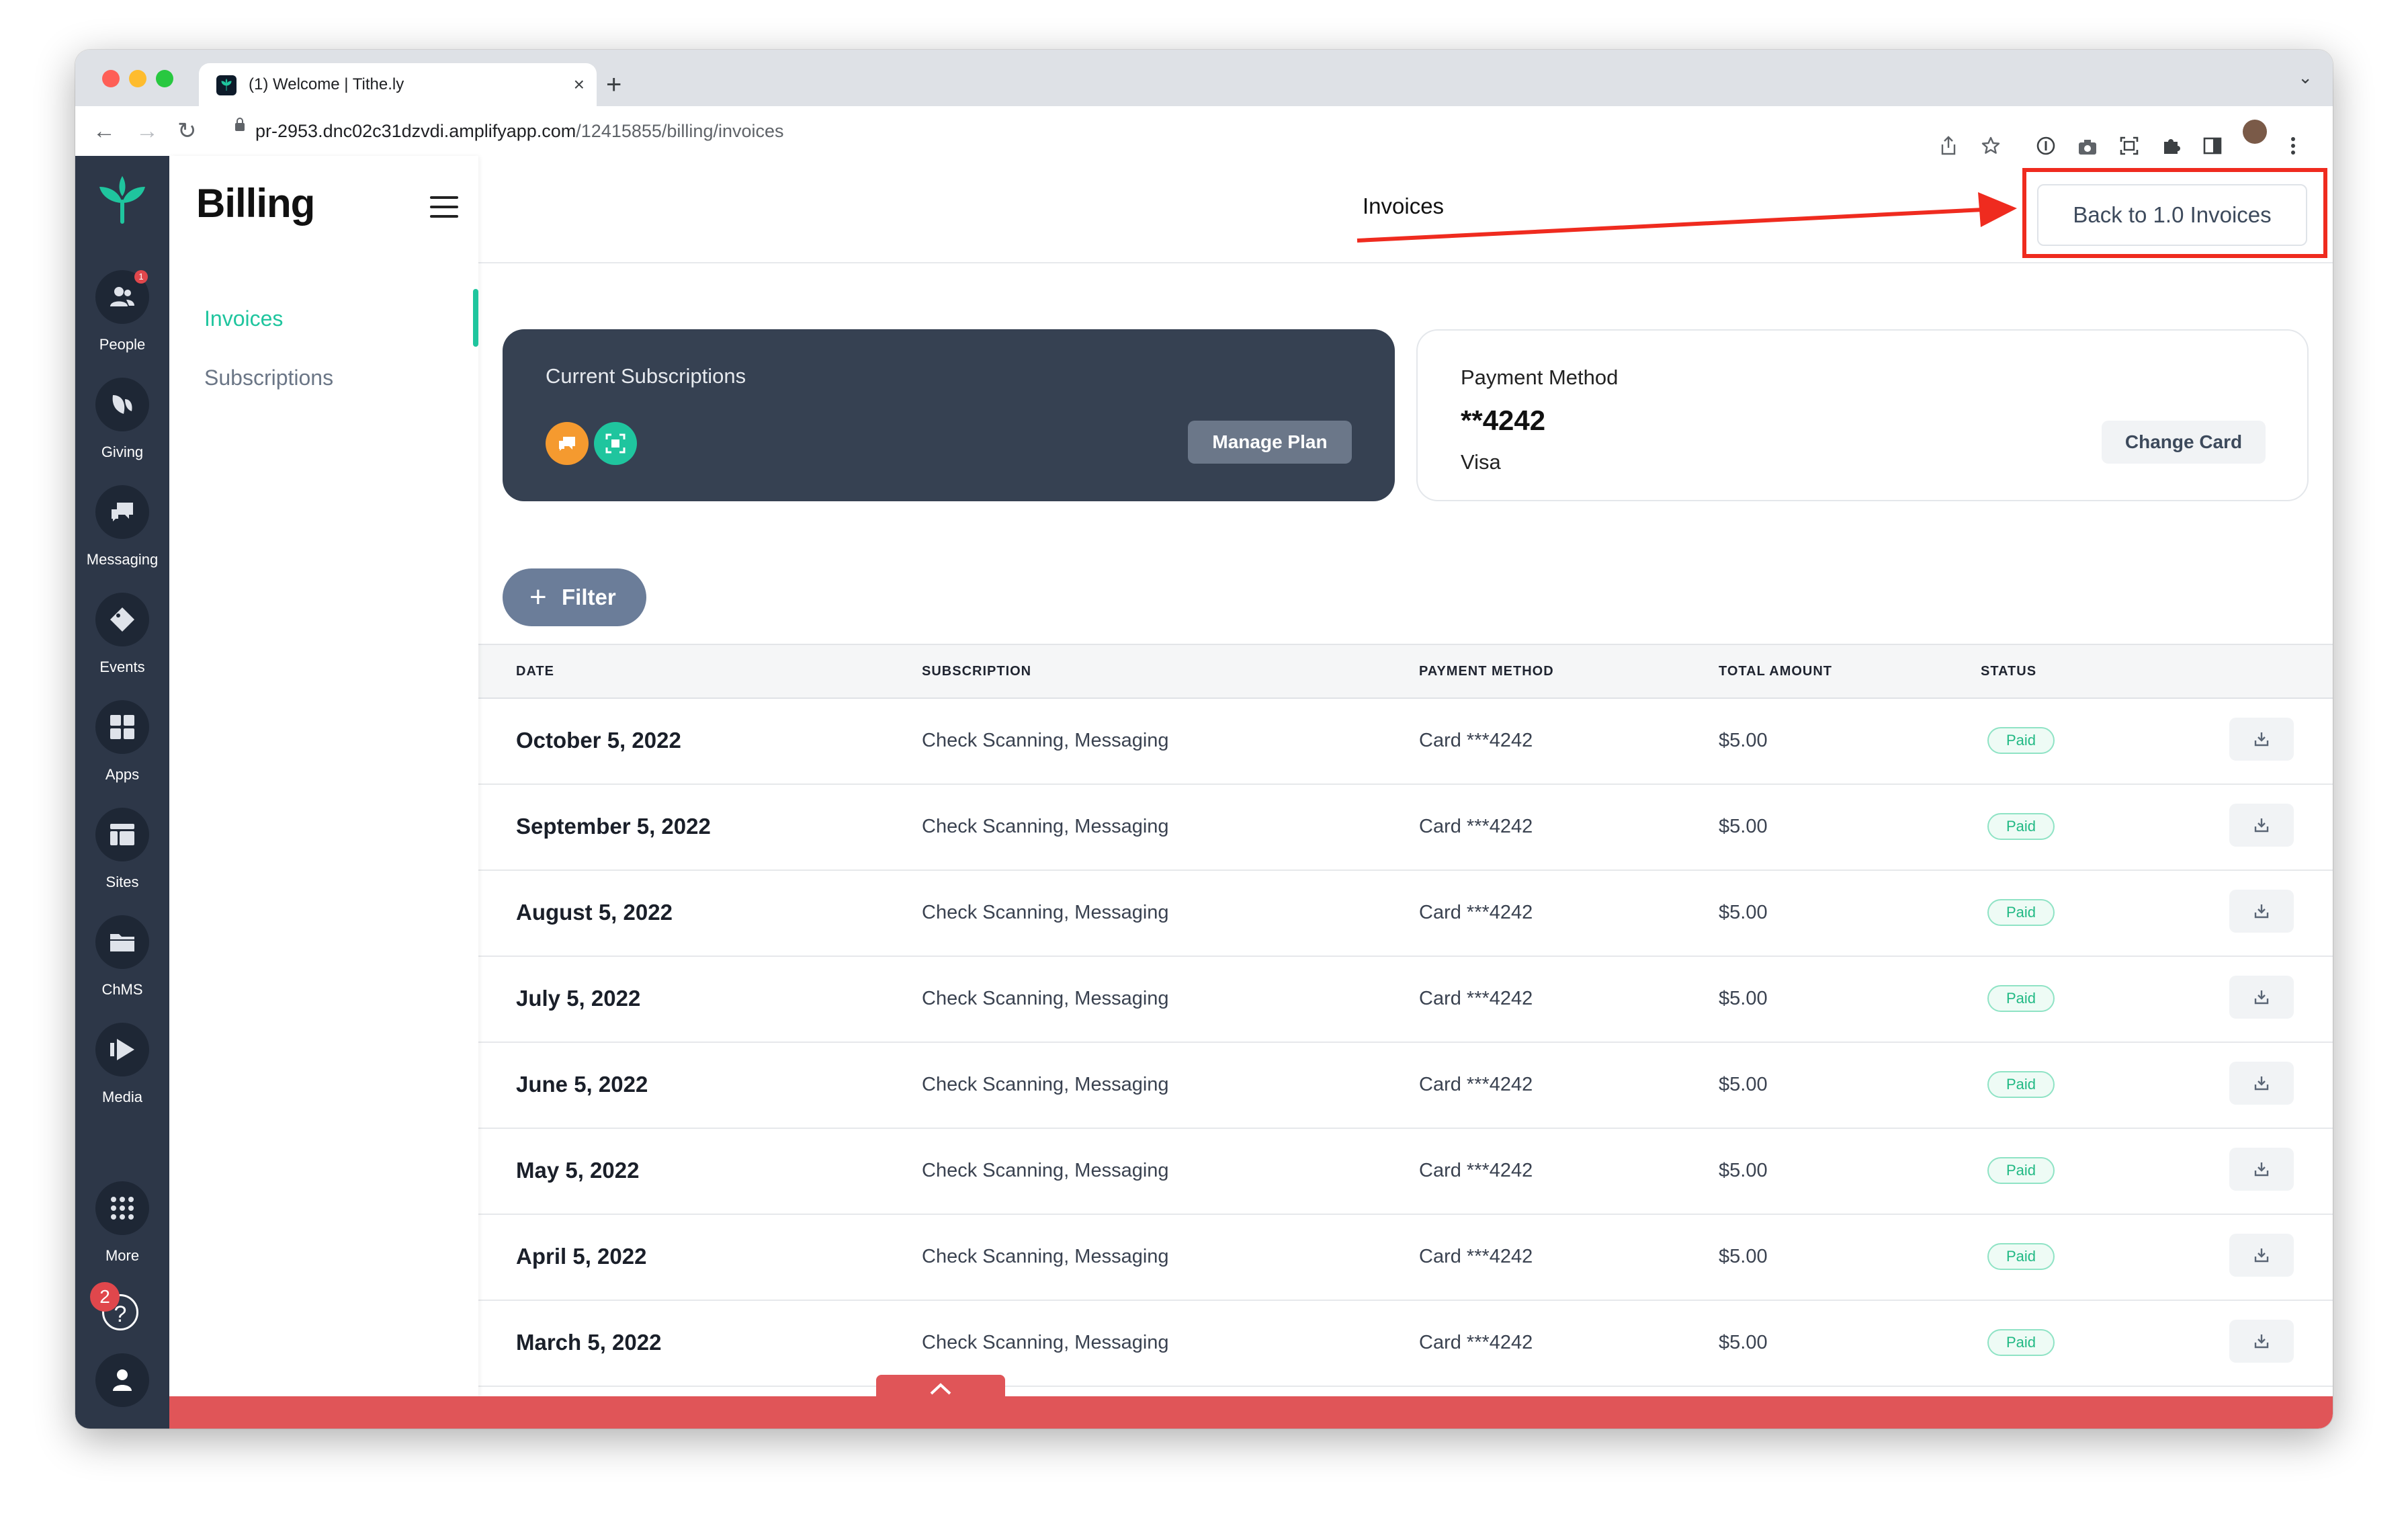 The height and width of the screenshot is (1528, 2408). What do you see at coordinates (122, 1097) in the screenshot?
I see `rail-label-media: Media` at bounding box center [122, 1097].